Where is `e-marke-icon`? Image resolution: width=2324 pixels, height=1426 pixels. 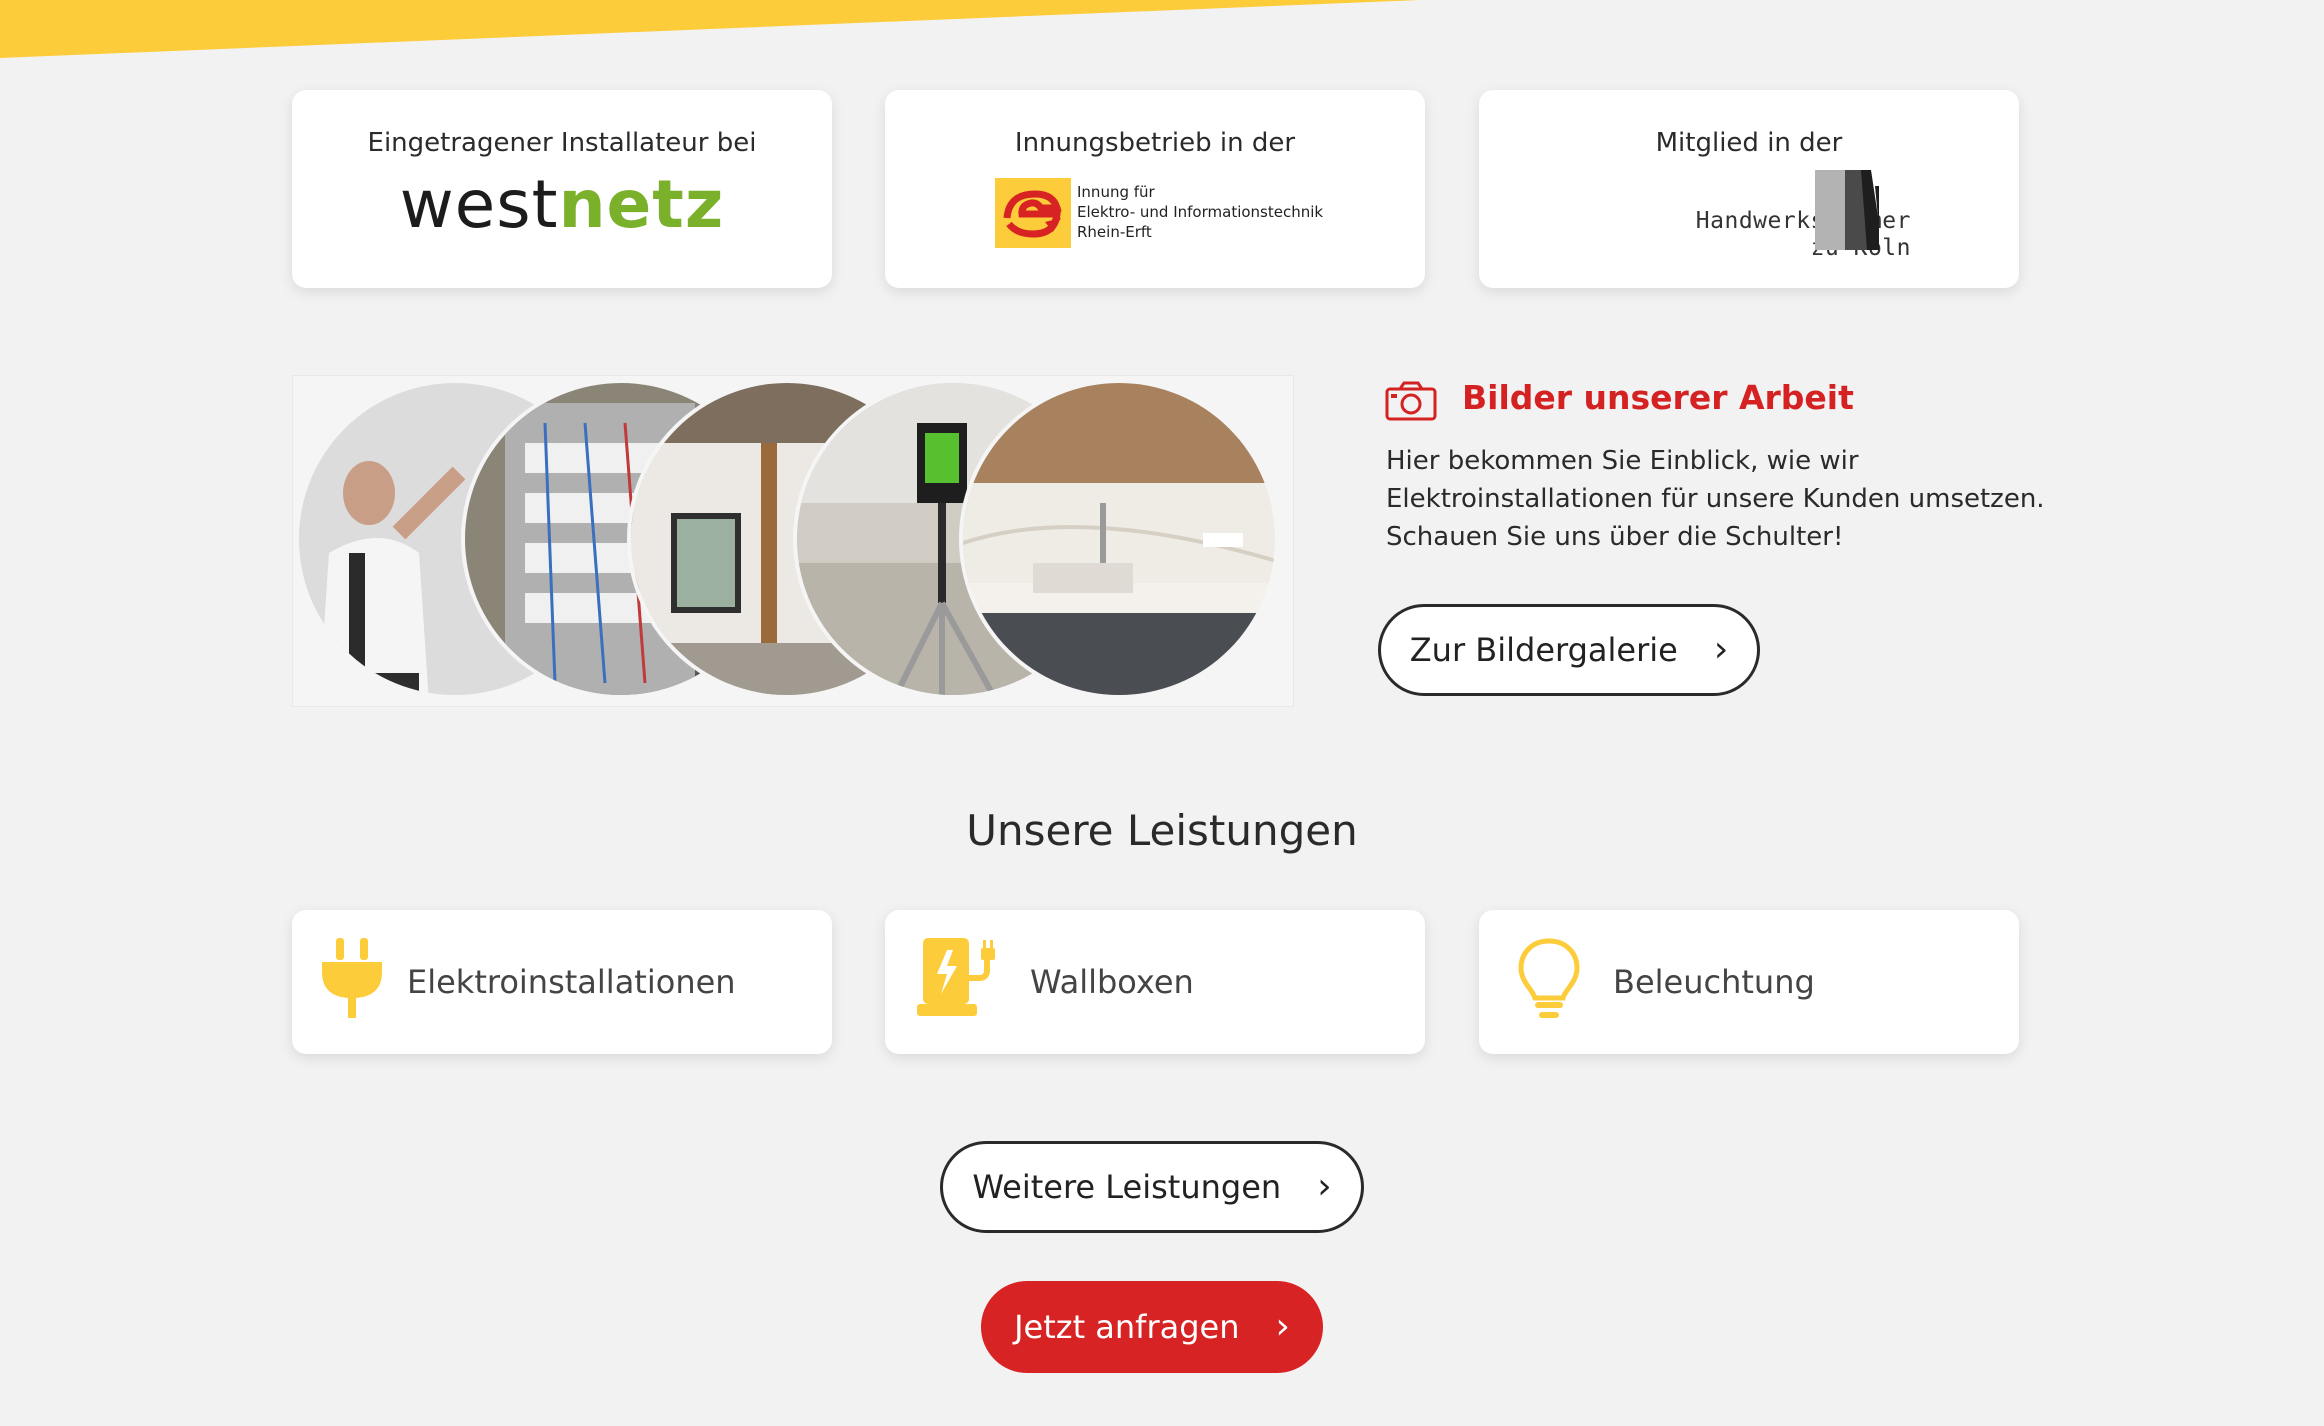 e-marke-icon is located at coordinates (1033, 213).